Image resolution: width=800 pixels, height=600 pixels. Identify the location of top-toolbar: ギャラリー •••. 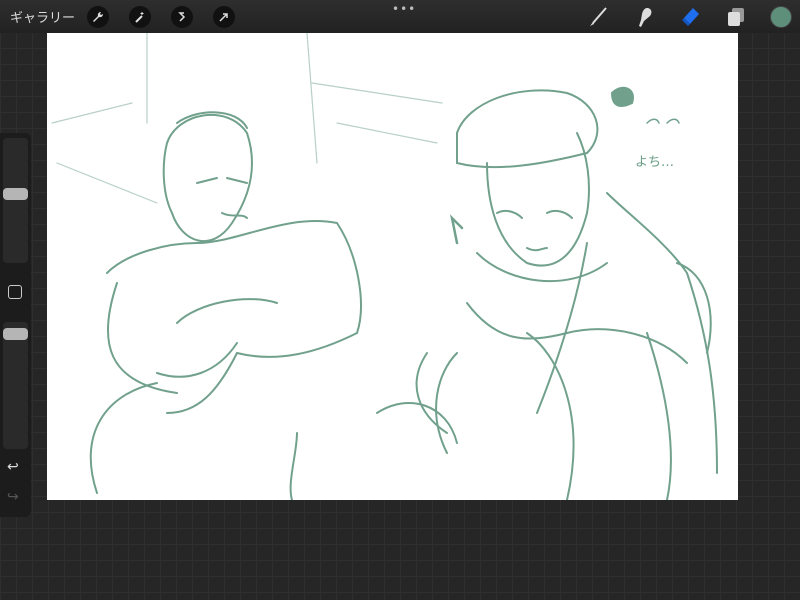
(400, 16).